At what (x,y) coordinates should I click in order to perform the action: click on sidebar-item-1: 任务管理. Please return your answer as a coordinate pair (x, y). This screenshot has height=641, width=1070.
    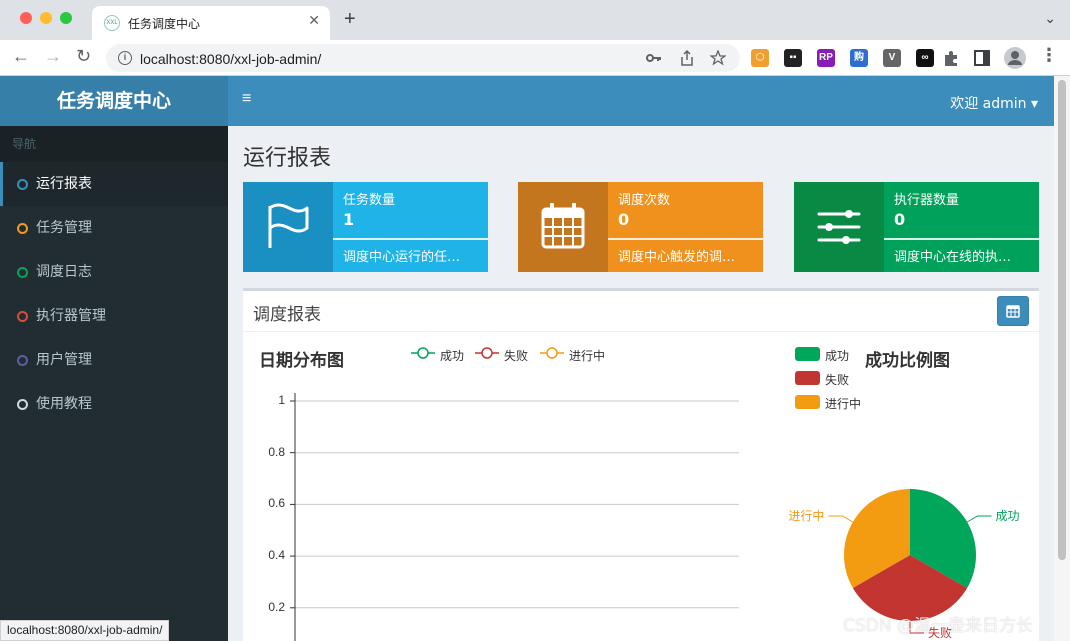
    Looking at the image, I should click on (114, 228).